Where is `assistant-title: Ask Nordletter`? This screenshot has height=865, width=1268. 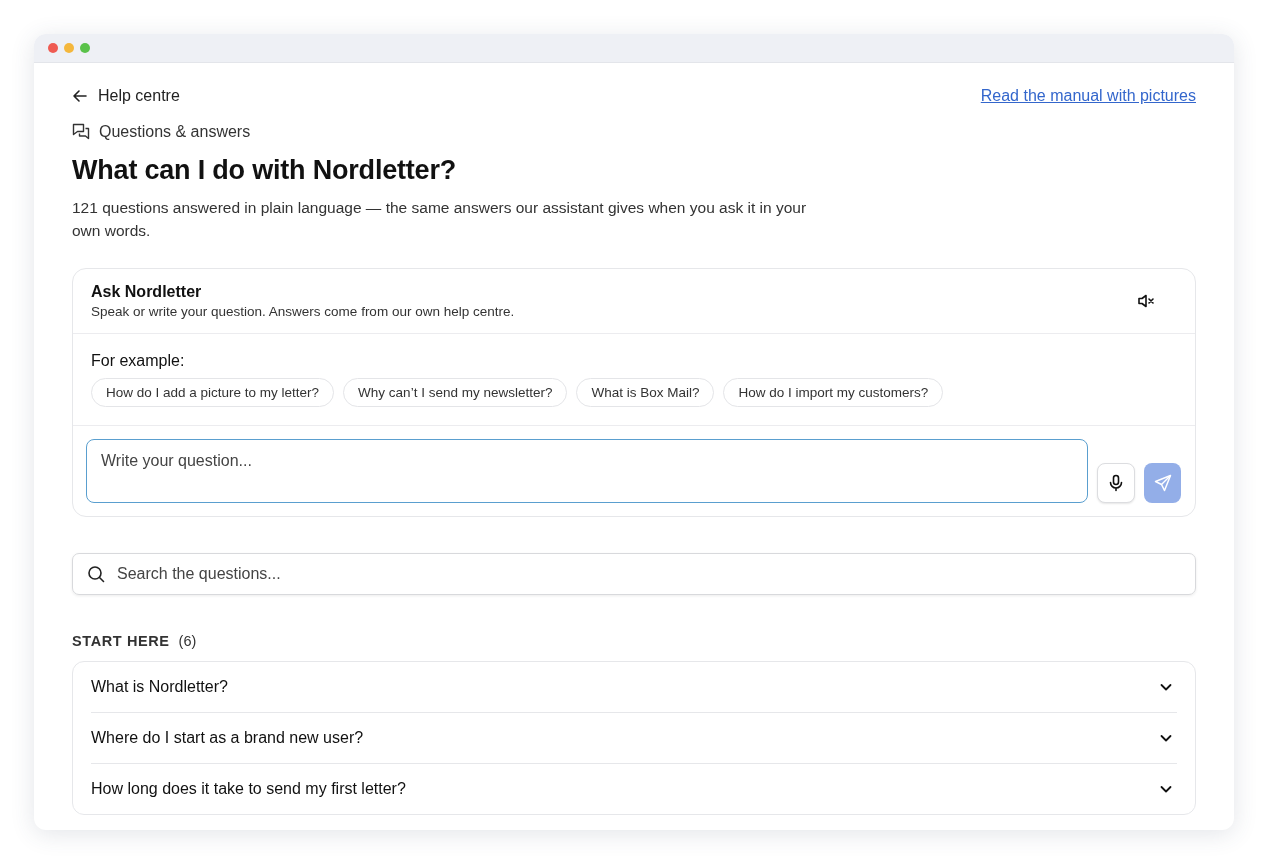
assistant-title: Ask Nordletter is located at coordinates (147, 292).